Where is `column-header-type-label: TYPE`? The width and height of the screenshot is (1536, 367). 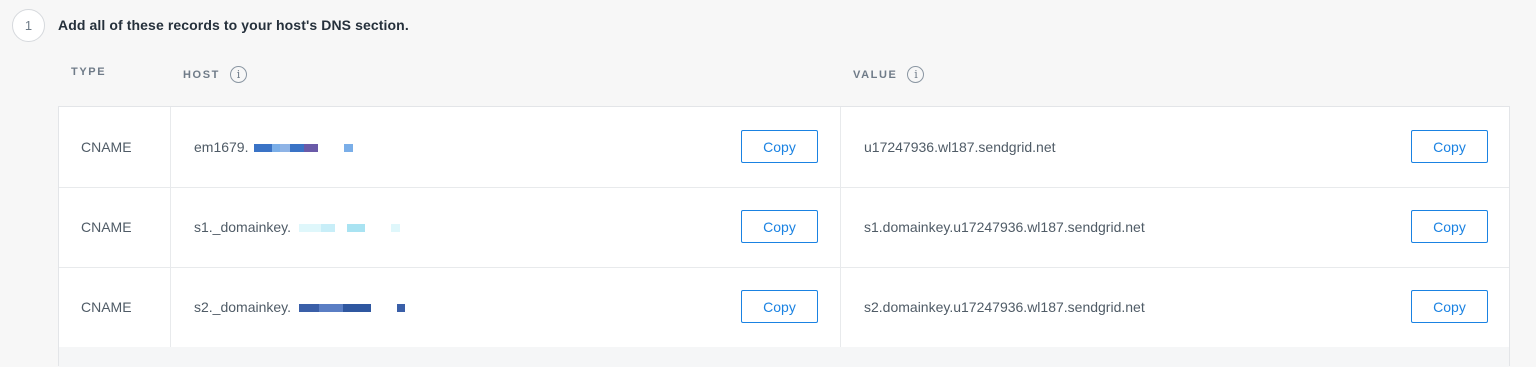
column-header-type-label: TYPE is located at coordinates (89, 72).